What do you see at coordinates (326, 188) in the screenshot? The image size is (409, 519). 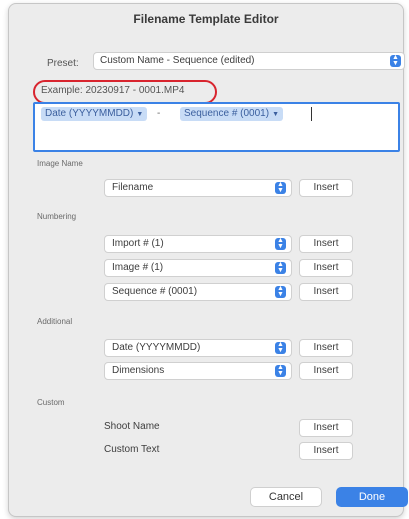 I see `insert-filename-button: Insert` at bounding box center [326, 188].